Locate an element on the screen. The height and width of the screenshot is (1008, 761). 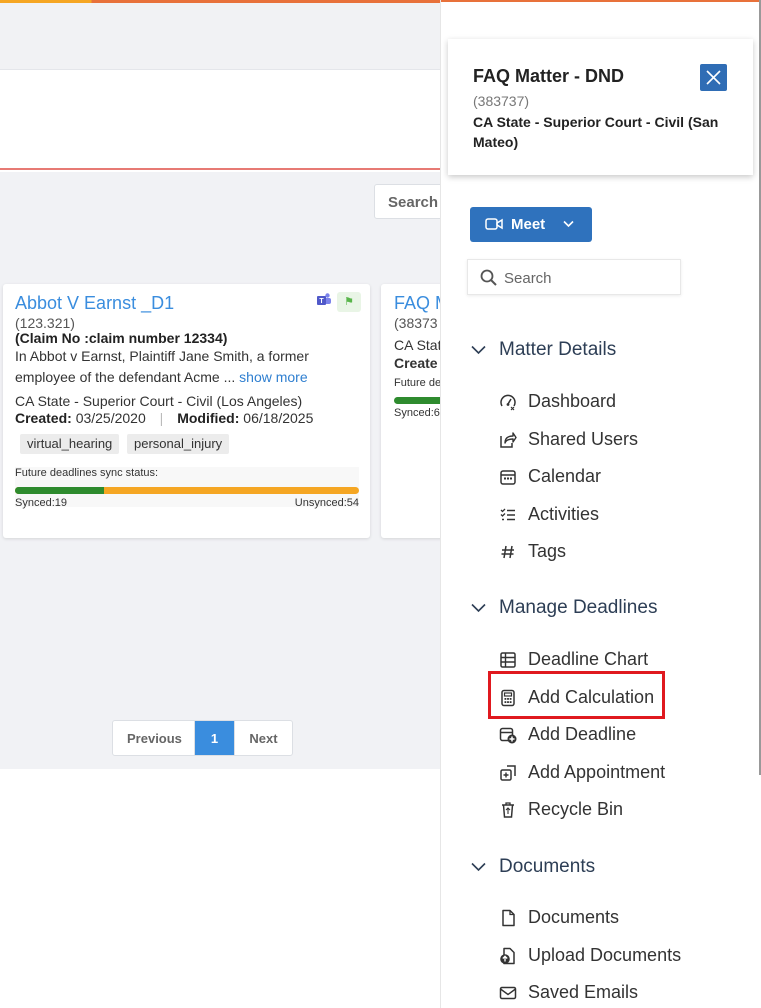
appointment-icon is located at coordinates (508, 773).